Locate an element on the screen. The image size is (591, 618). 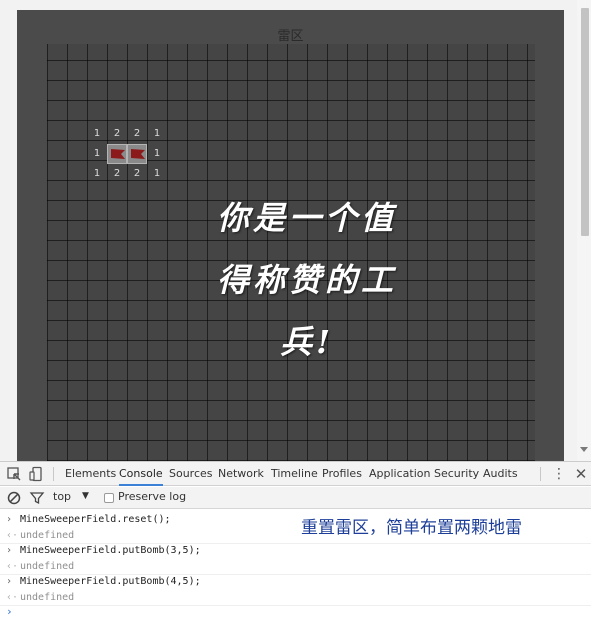
victory-line: 得称赞的工 is located at coordinates (306, 280).